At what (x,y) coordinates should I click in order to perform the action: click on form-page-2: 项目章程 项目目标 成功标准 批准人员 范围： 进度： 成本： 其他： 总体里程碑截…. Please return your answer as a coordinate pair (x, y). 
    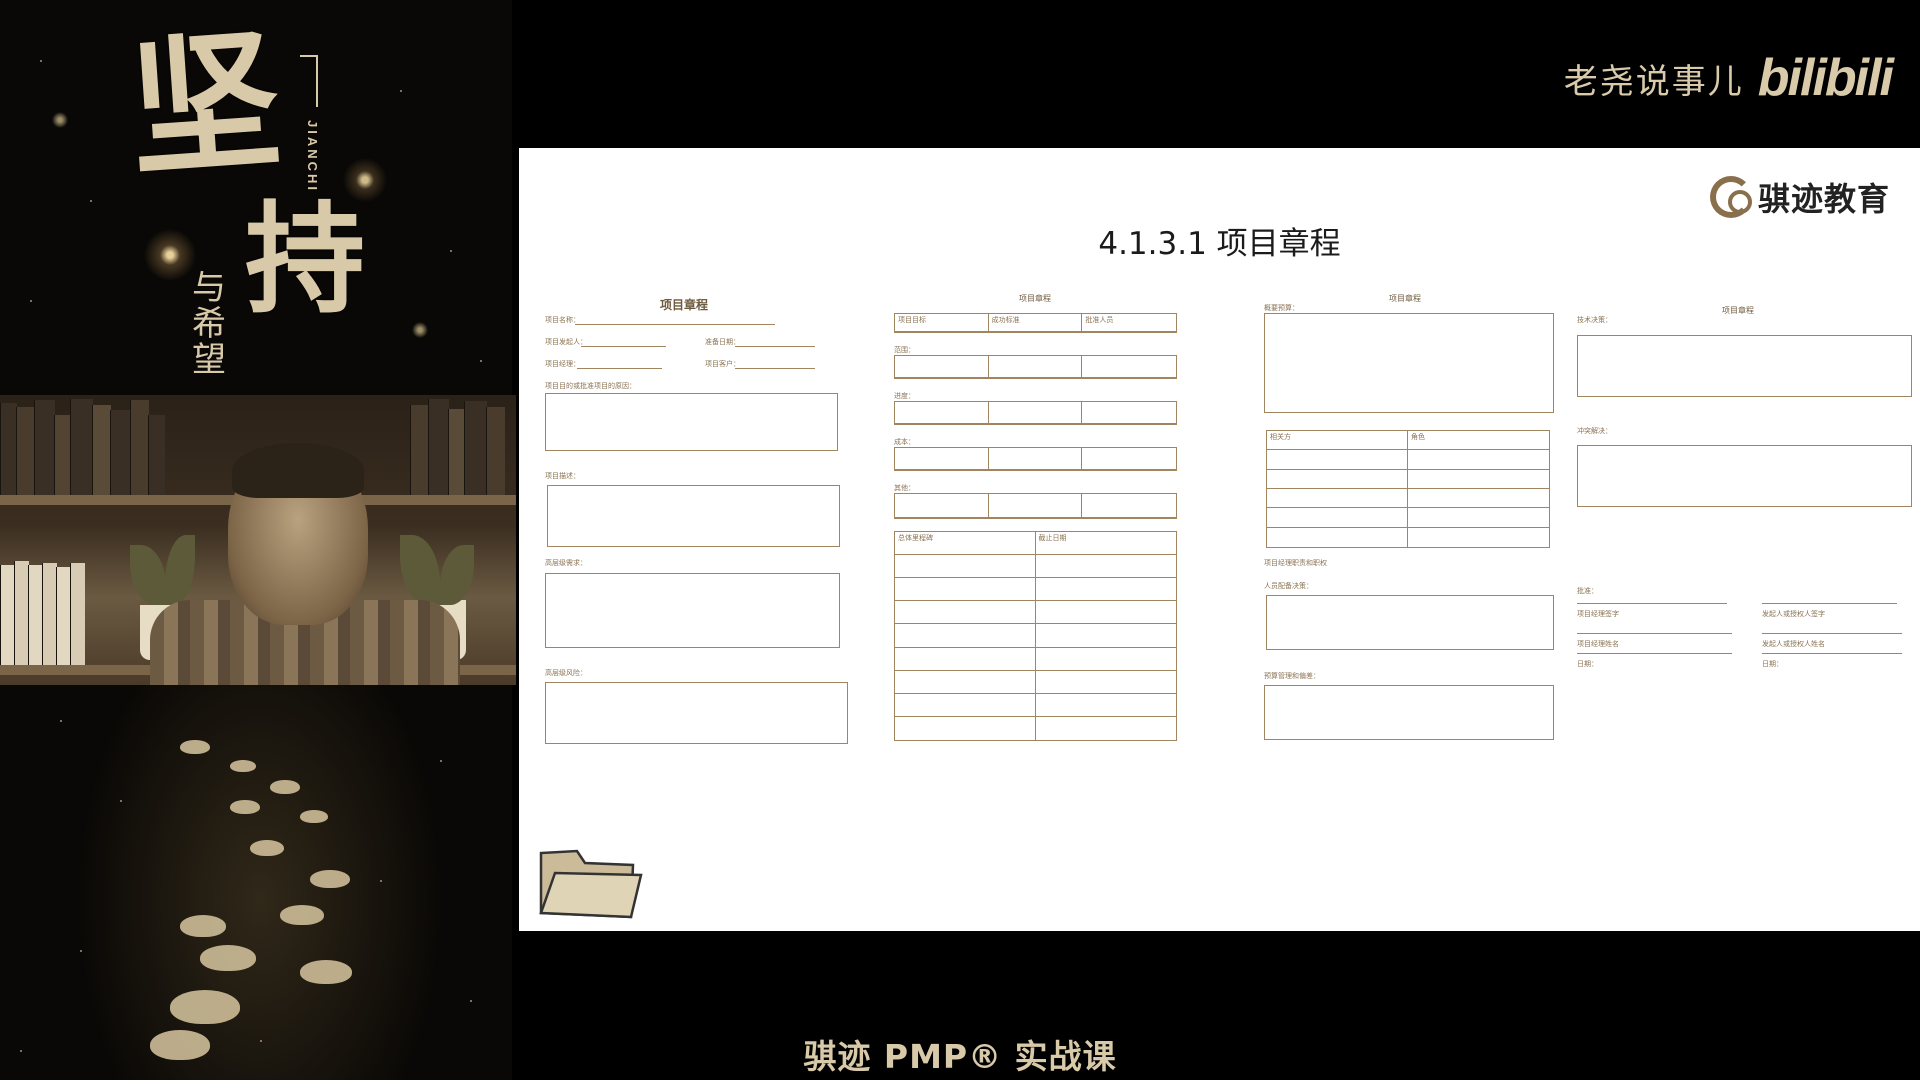
    Looking at the image, I should click on (1039, 593).